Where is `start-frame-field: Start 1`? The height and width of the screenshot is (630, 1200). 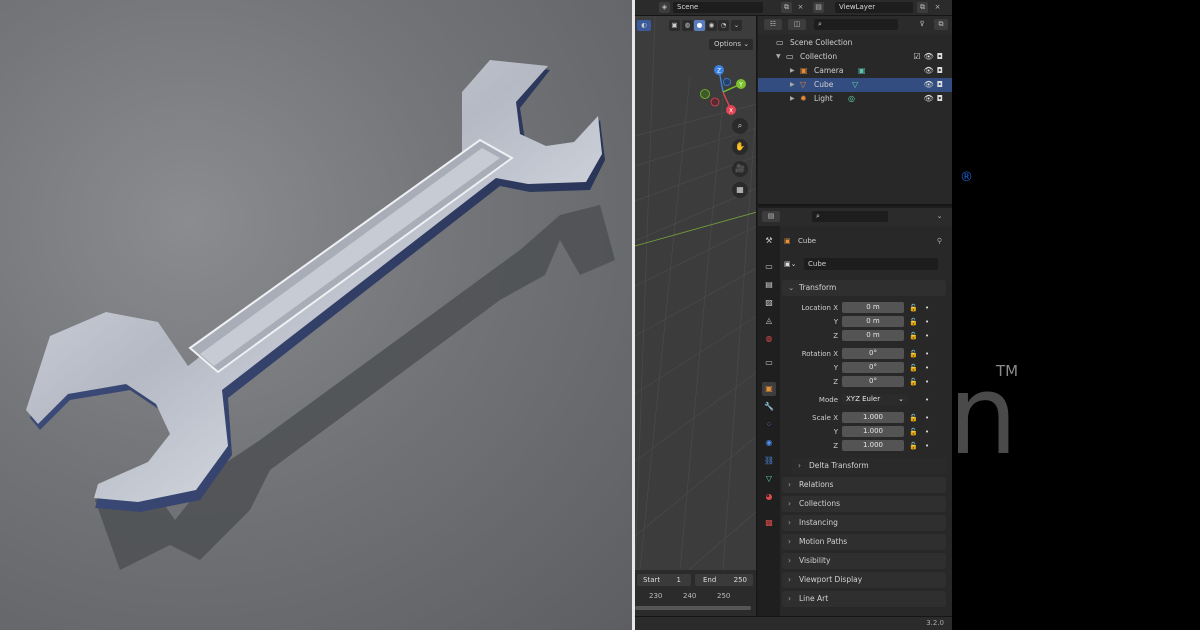 start-frame-field: Start 1 is located at coordinates (664, 580).